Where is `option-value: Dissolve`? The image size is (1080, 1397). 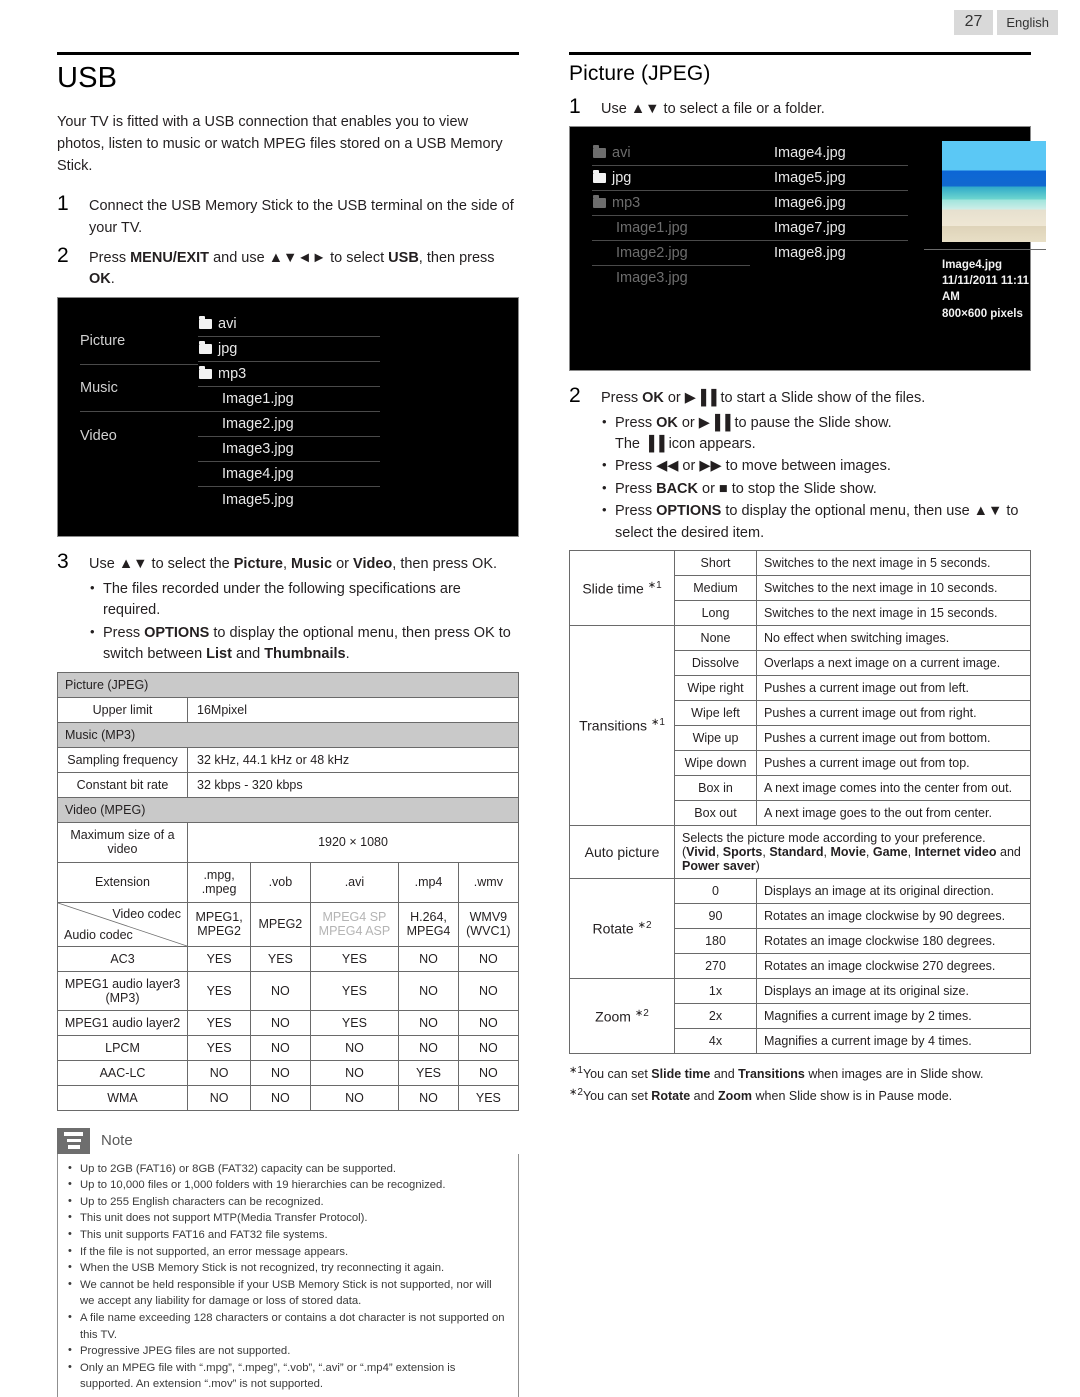
option-value: Dissolve is located at coordinates (715, 663).